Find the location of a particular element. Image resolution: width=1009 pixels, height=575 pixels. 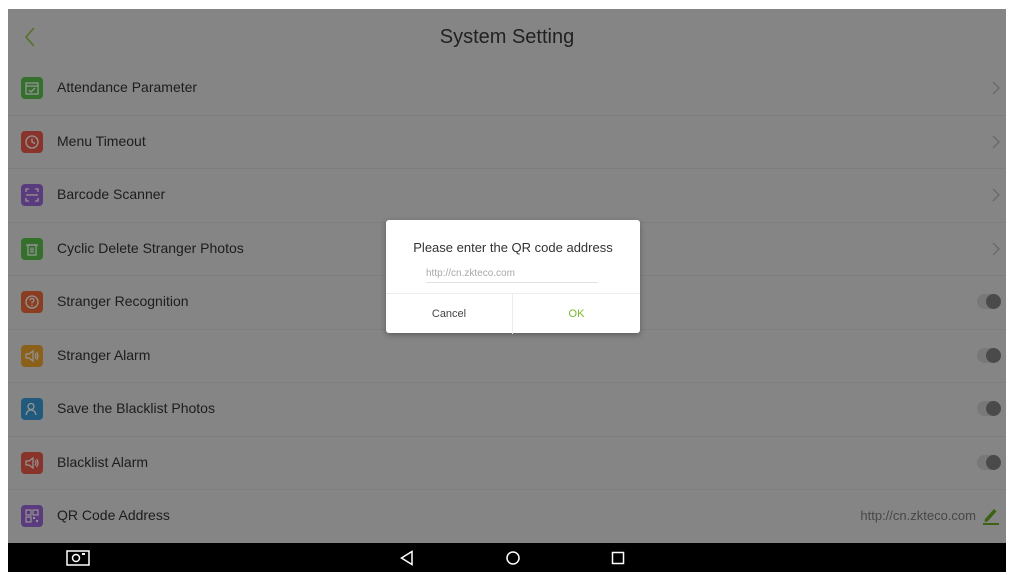

ok-button: OK is located at coordinates (576, 314).